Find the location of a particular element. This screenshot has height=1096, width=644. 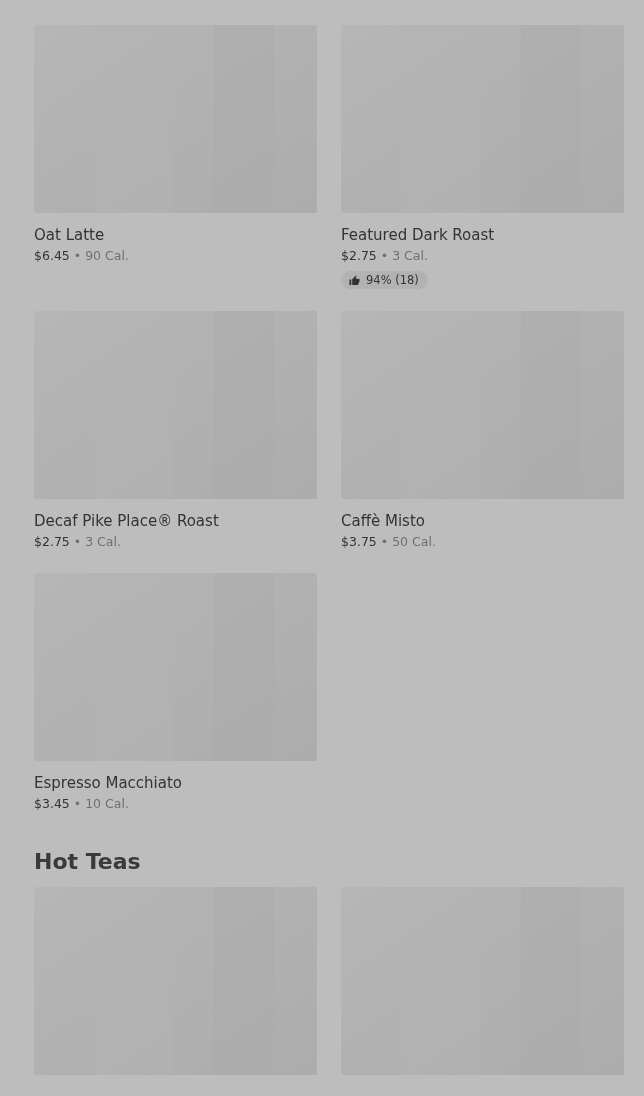

item-name: Caffè Misto is located at coordinates (482, 521).